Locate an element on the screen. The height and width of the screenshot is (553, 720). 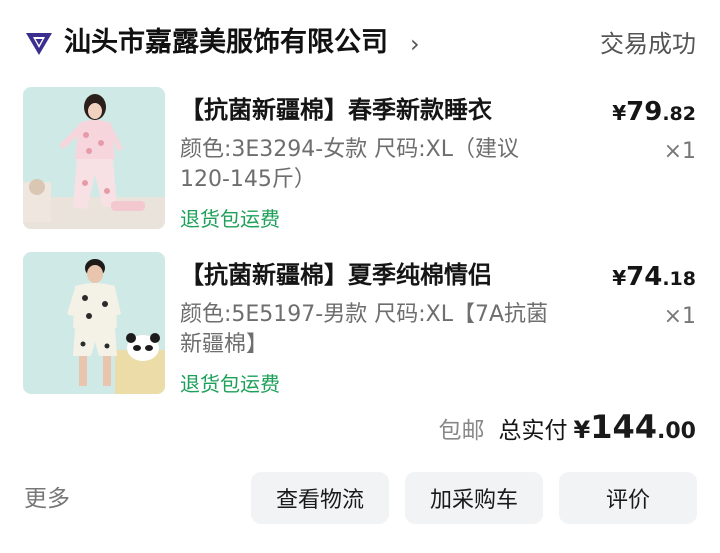
shop-name: 汕头市嘉露美服饰有限公司 is located at coordinates (226, 43).